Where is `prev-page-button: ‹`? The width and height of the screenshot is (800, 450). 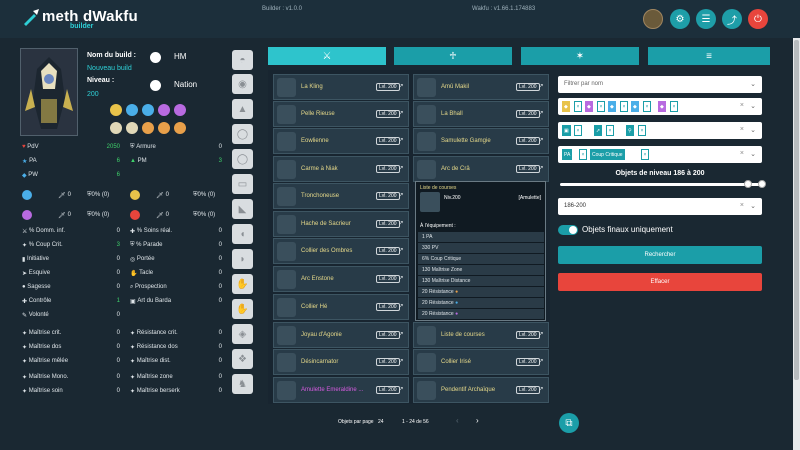
prev-page-button: ‹ is located at coordinates (457, 420).